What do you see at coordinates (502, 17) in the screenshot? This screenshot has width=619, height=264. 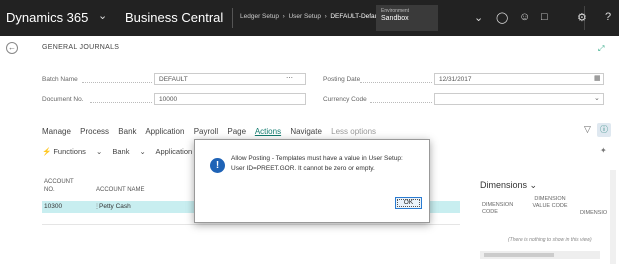 I see `lightbulb-icon: ◯` at bounding box center [502, 17].